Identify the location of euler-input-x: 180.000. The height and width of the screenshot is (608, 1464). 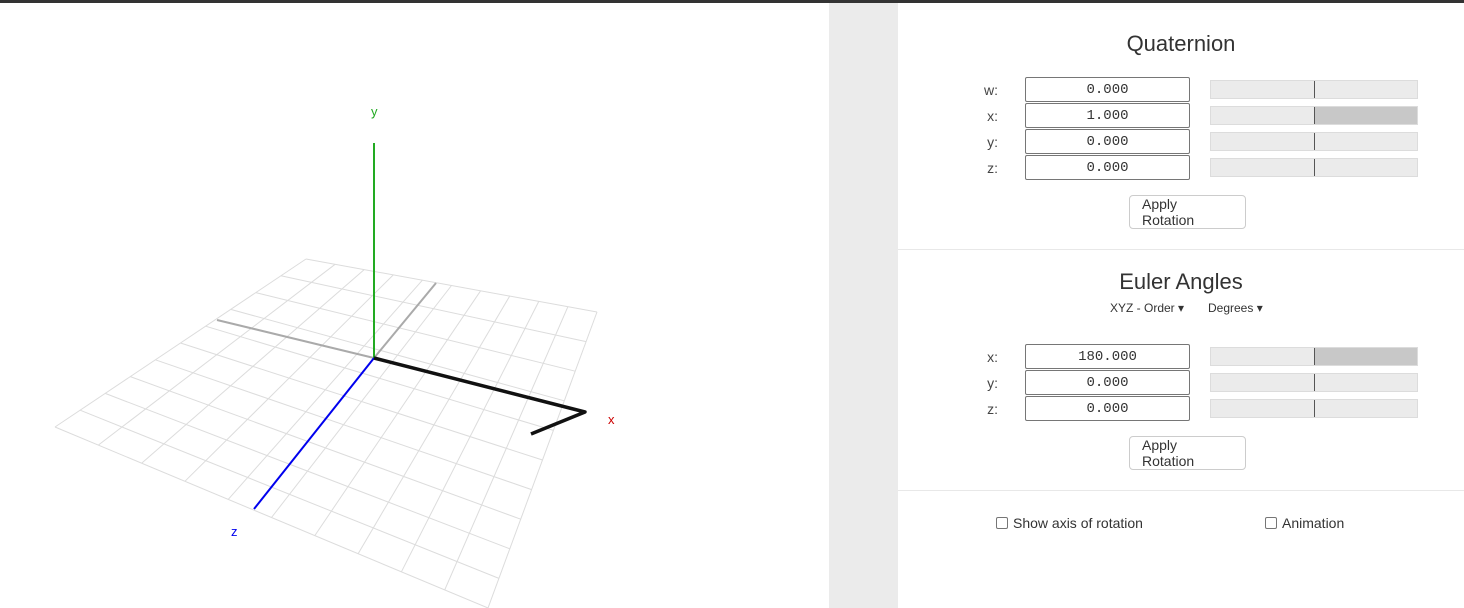
(1107, 356).